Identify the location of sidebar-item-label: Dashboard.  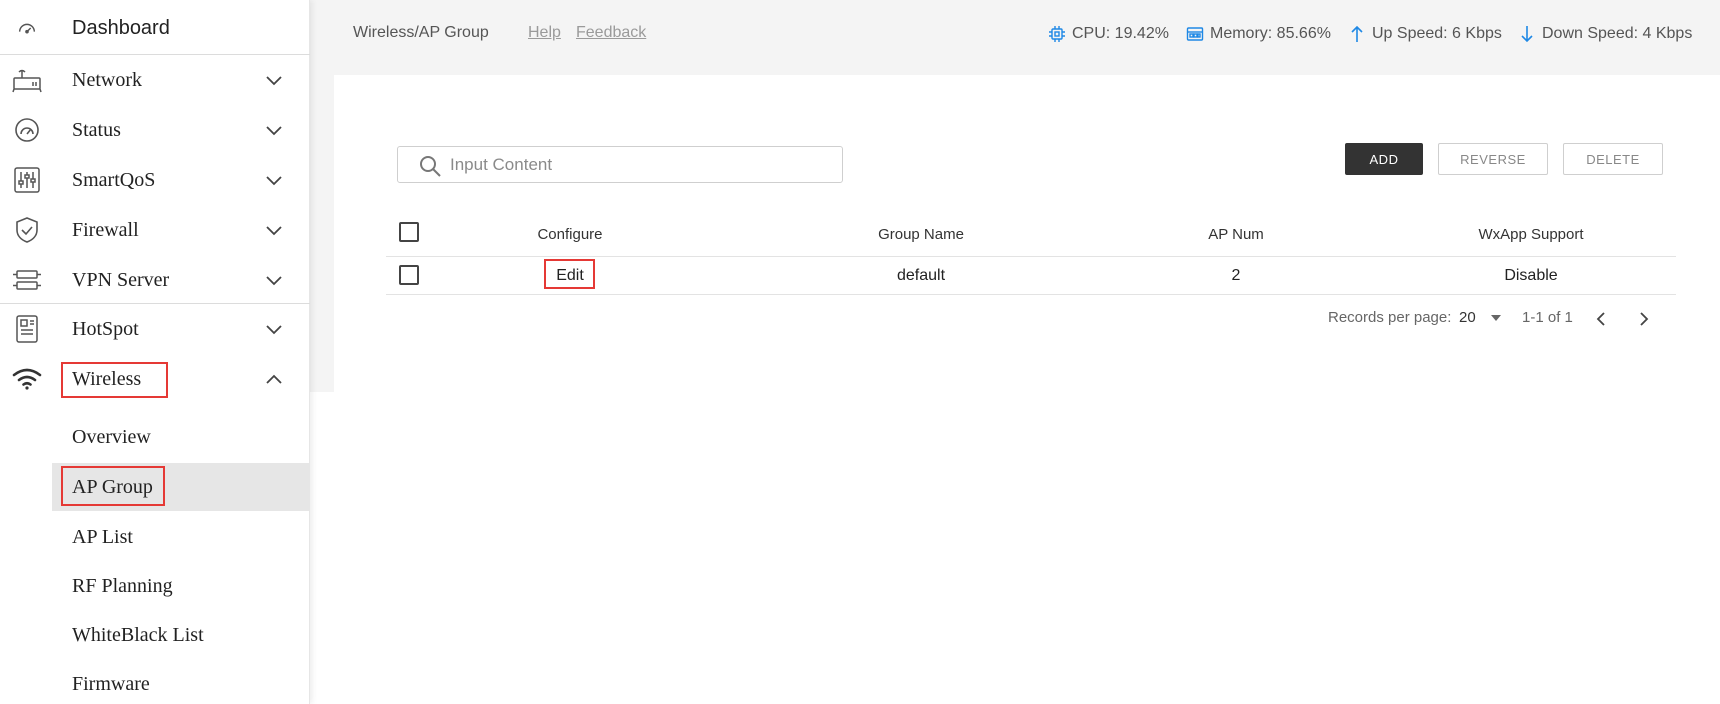
(121, 27).